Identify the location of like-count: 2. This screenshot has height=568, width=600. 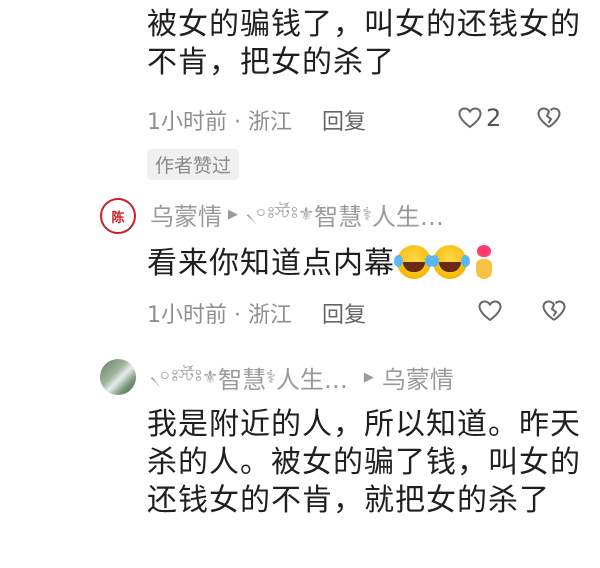
(494, 118).